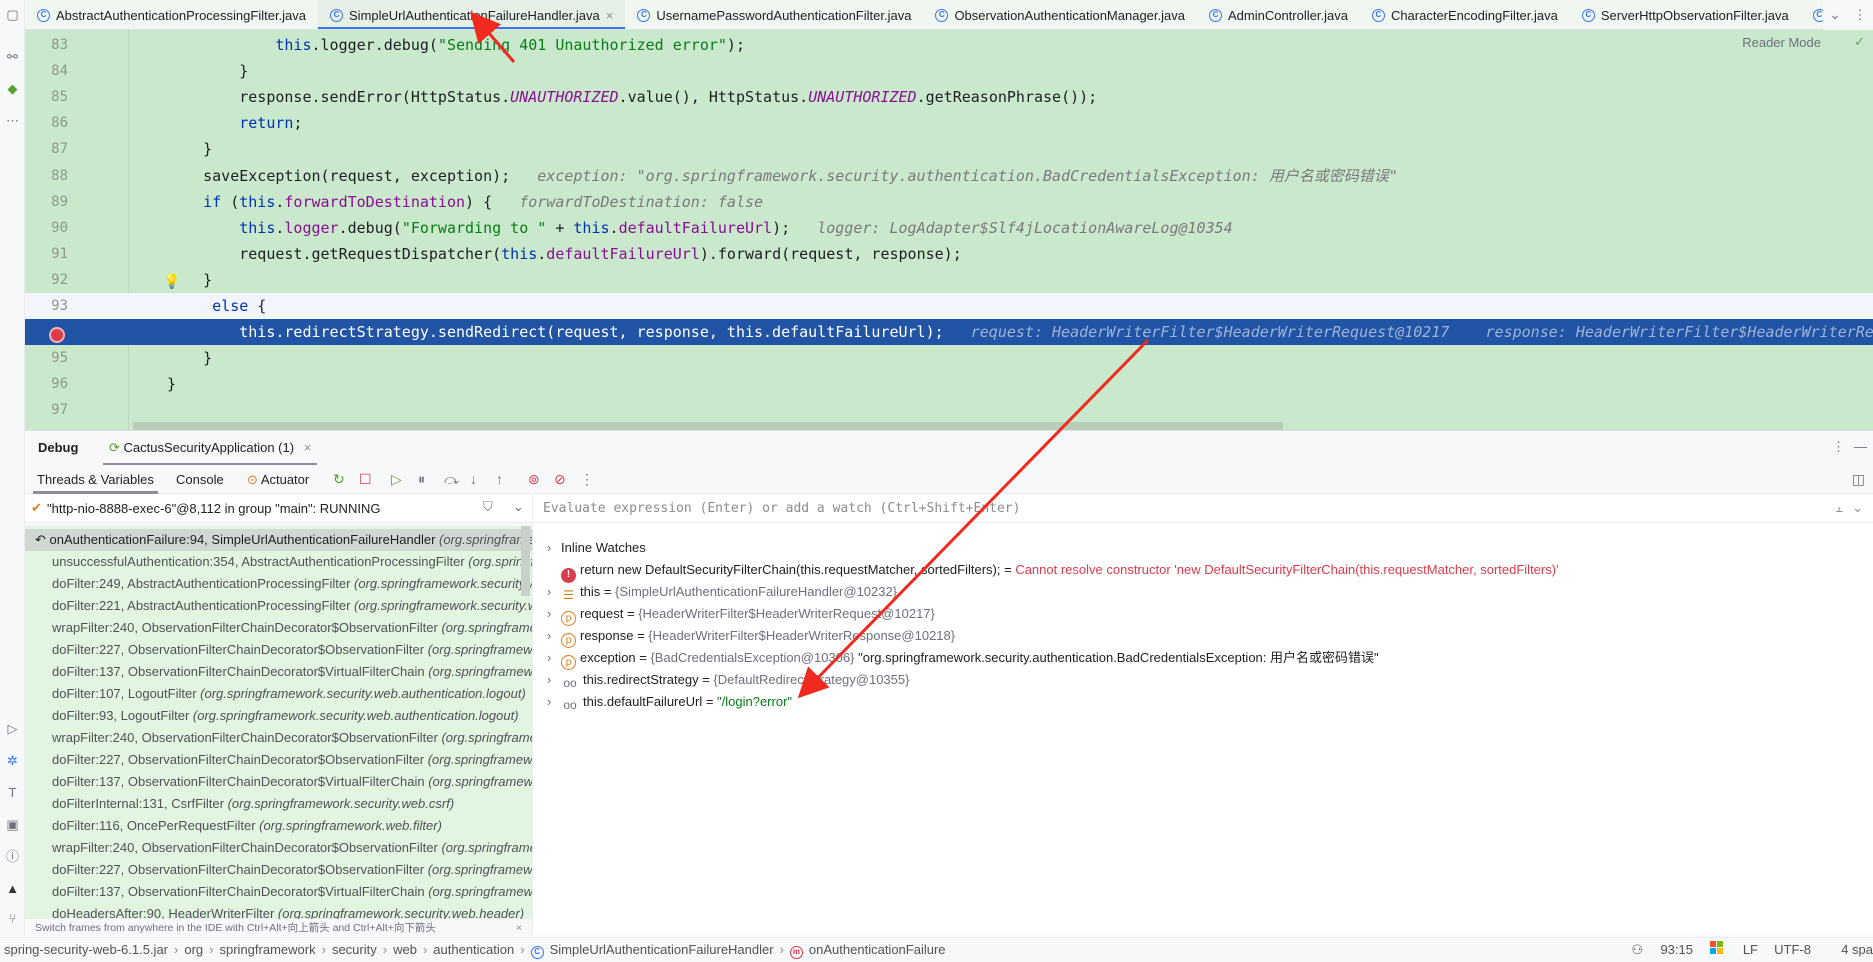 This screenshot has height=962, width=1873. I want to click on cursor-position: 93:15, so click(1676, 950).